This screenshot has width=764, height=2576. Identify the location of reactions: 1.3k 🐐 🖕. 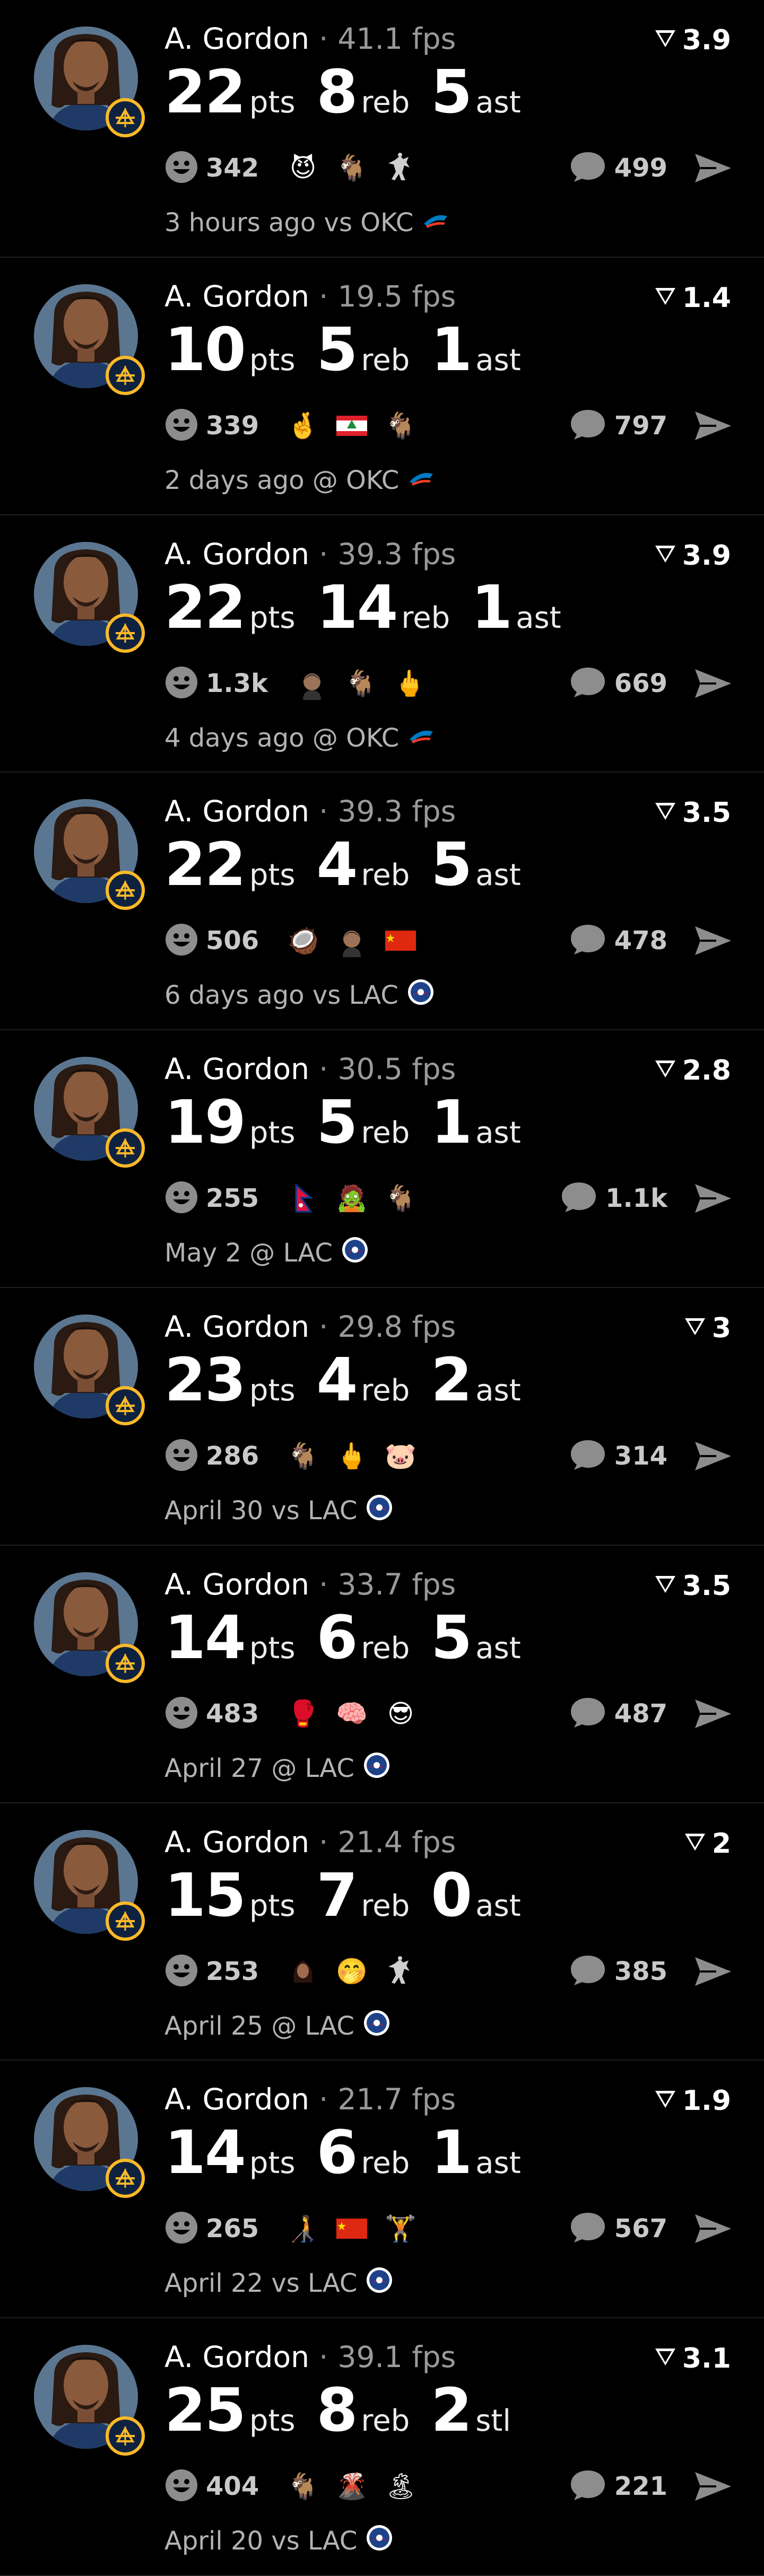
(295, 683).